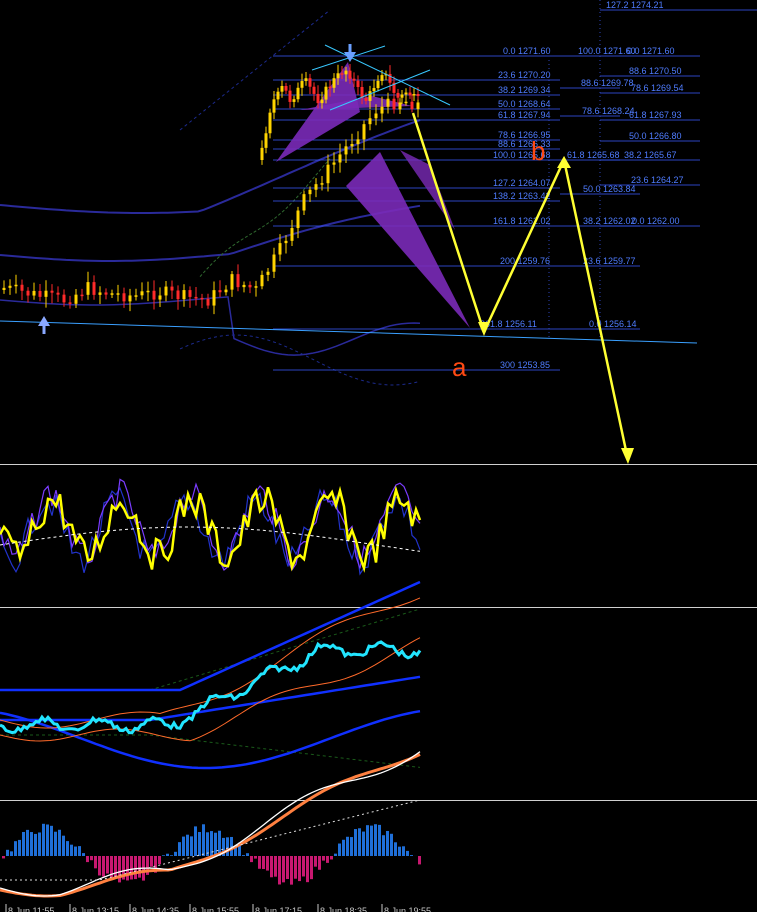  Describe the element at coordinates (655, 136) in the screenshot. I see `fib-level-label: 50.0 1266.80` at that location.